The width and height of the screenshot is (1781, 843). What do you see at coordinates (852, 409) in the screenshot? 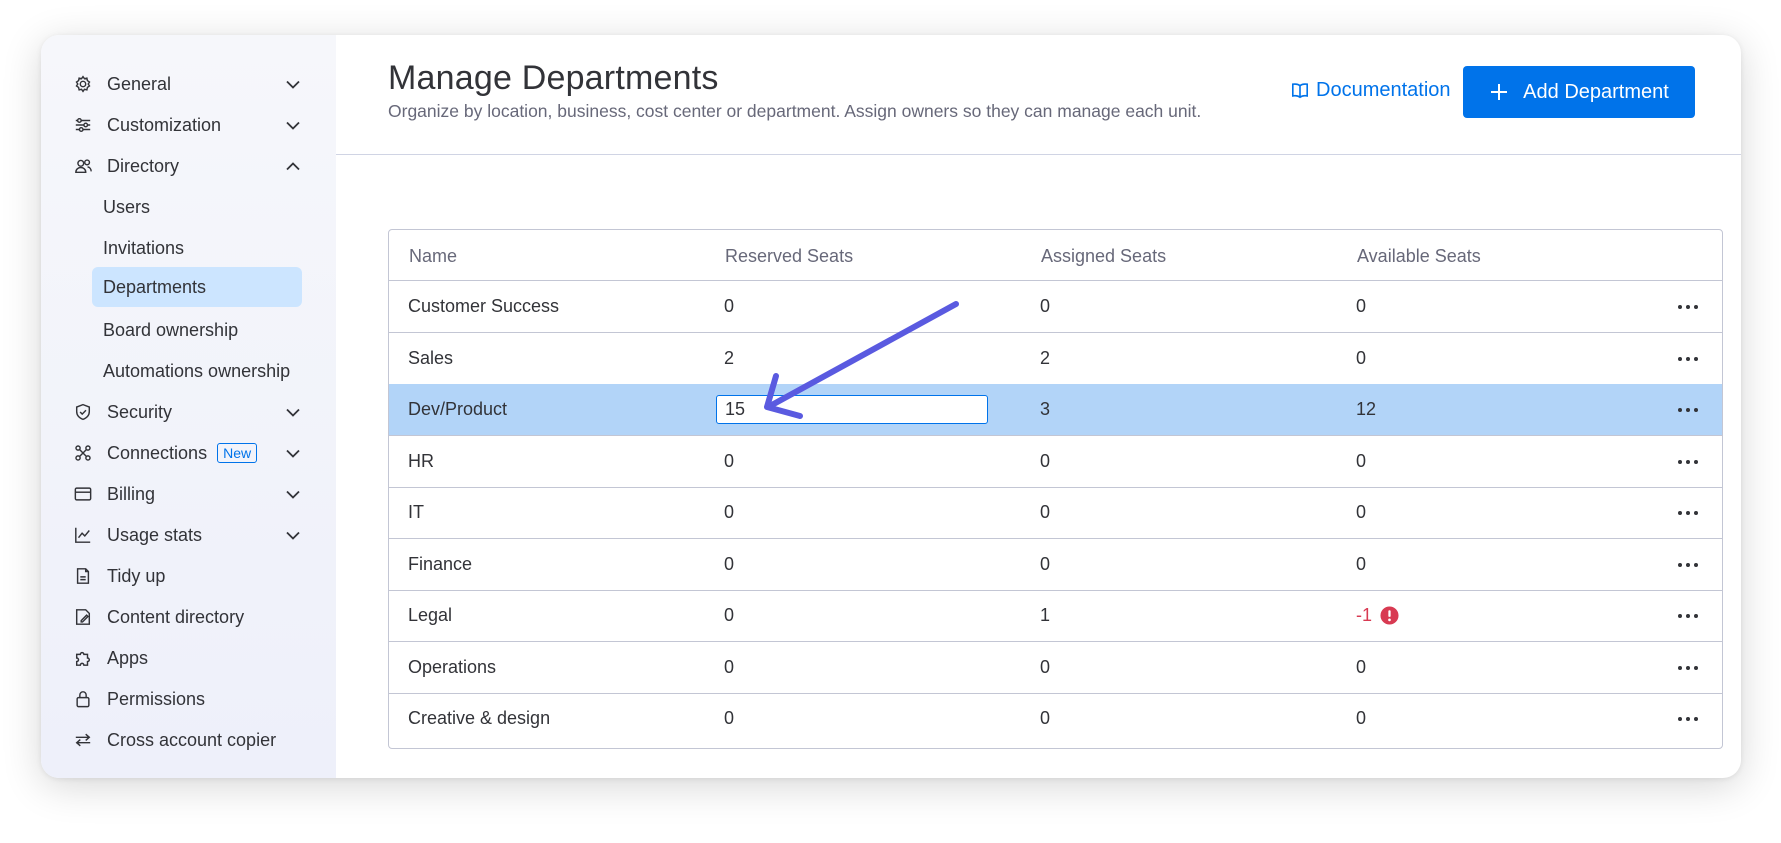
I see `reserved-seats-input` at bounding box center [852, 409].